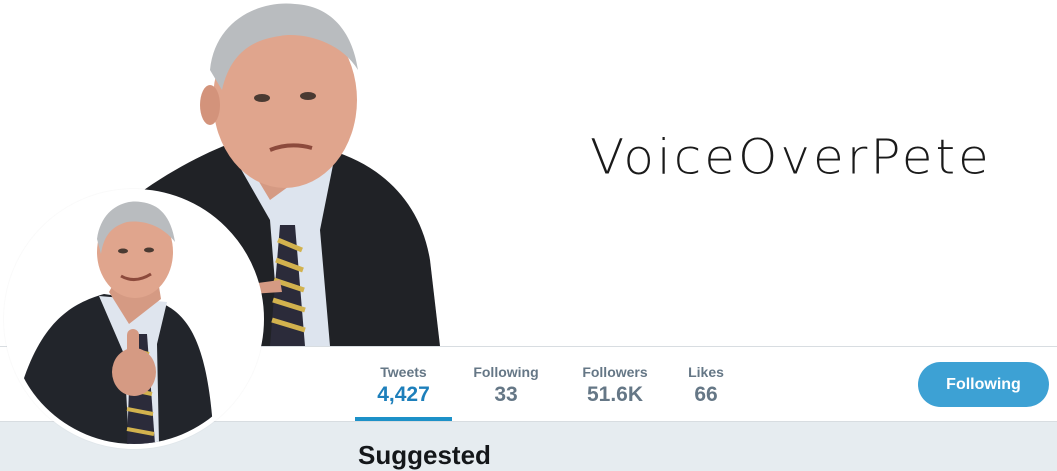 This screenshot has width=1057, height=471. I want to click on suggested-heading: Suggested, so click(424, 455).